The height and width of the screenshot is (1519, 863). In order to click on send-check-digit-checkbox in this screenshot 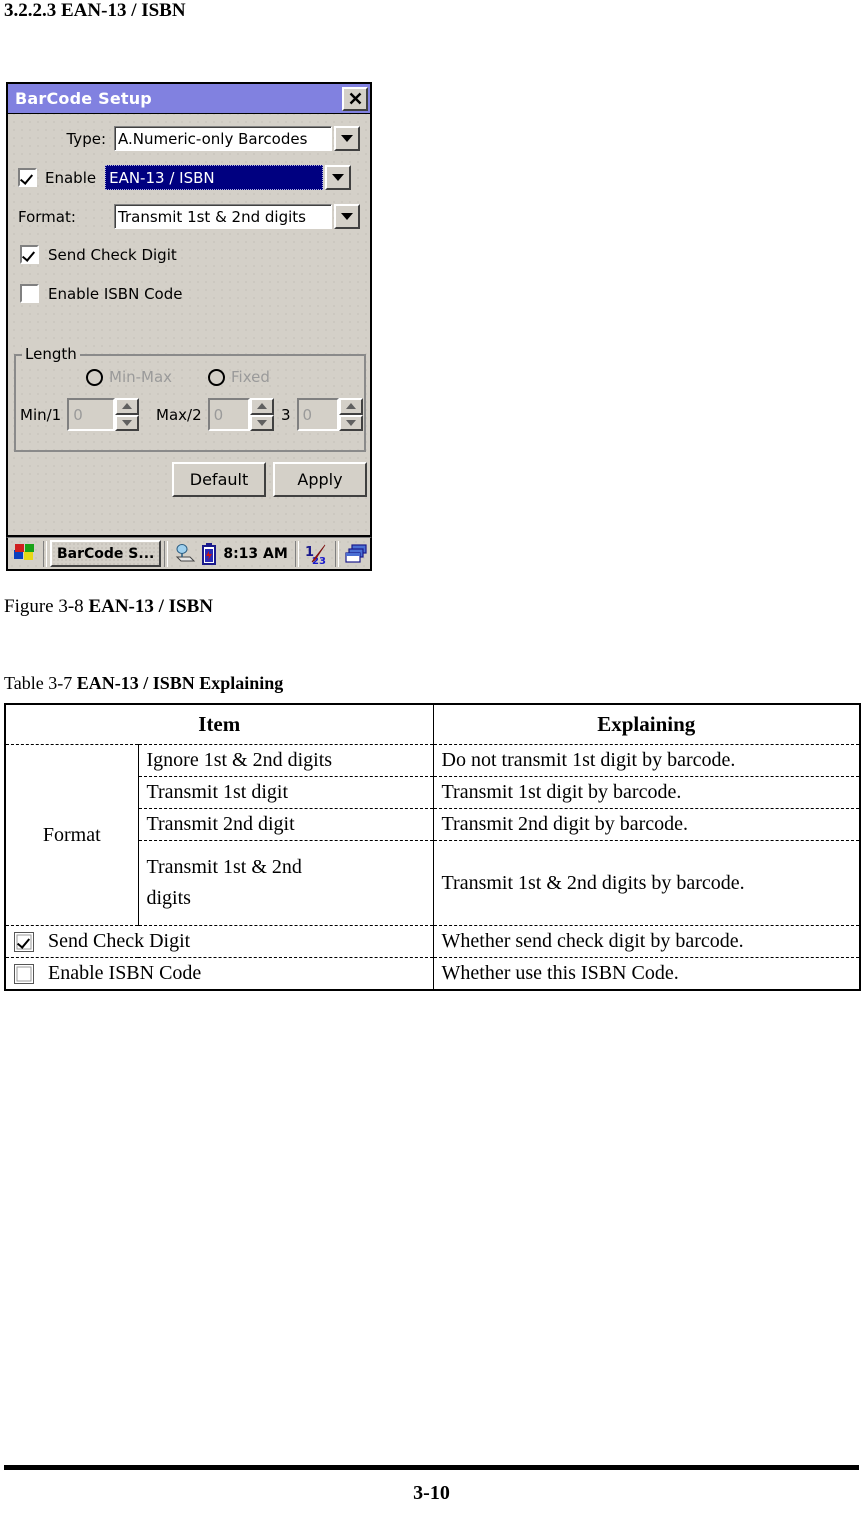, I will do `click(29, 254)`.